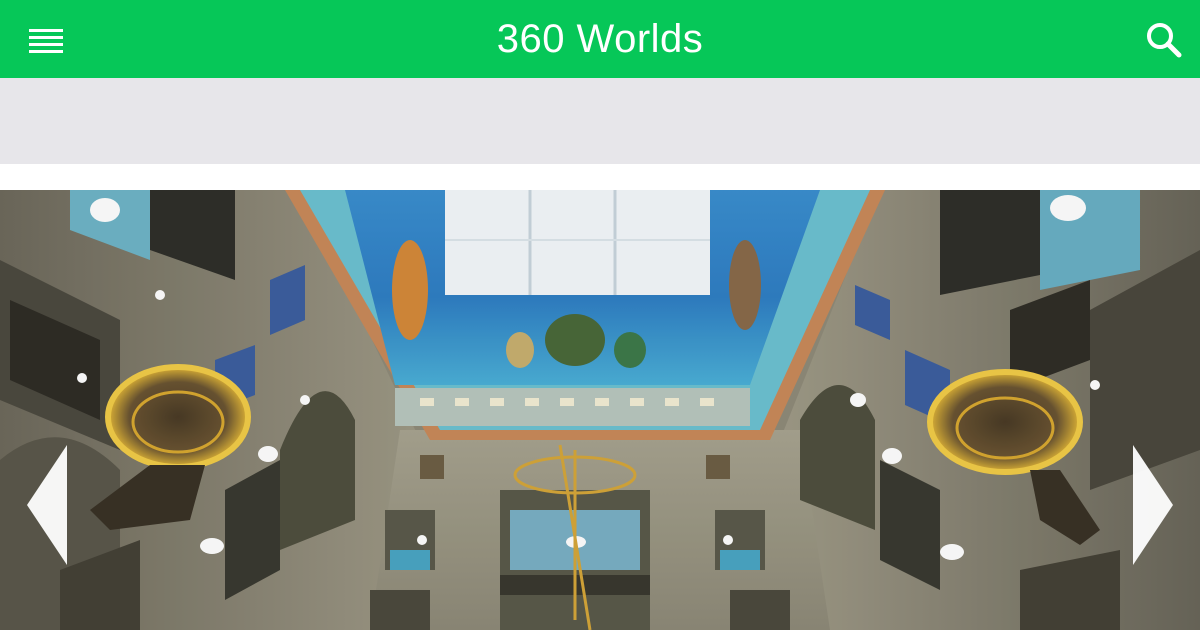 The width and height of the screenshot is (1200, 630). I want to click on search-icon, so click(1164, 40).